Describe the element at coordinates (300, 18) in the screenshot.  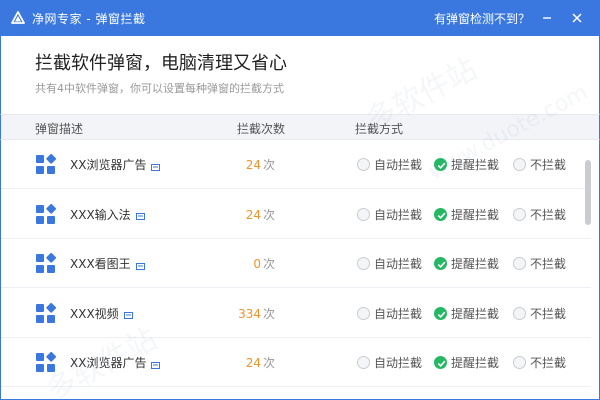
I see `title-bar: 净网专家 - 弹窗拦截 有弹窗检测不到？` at that location.